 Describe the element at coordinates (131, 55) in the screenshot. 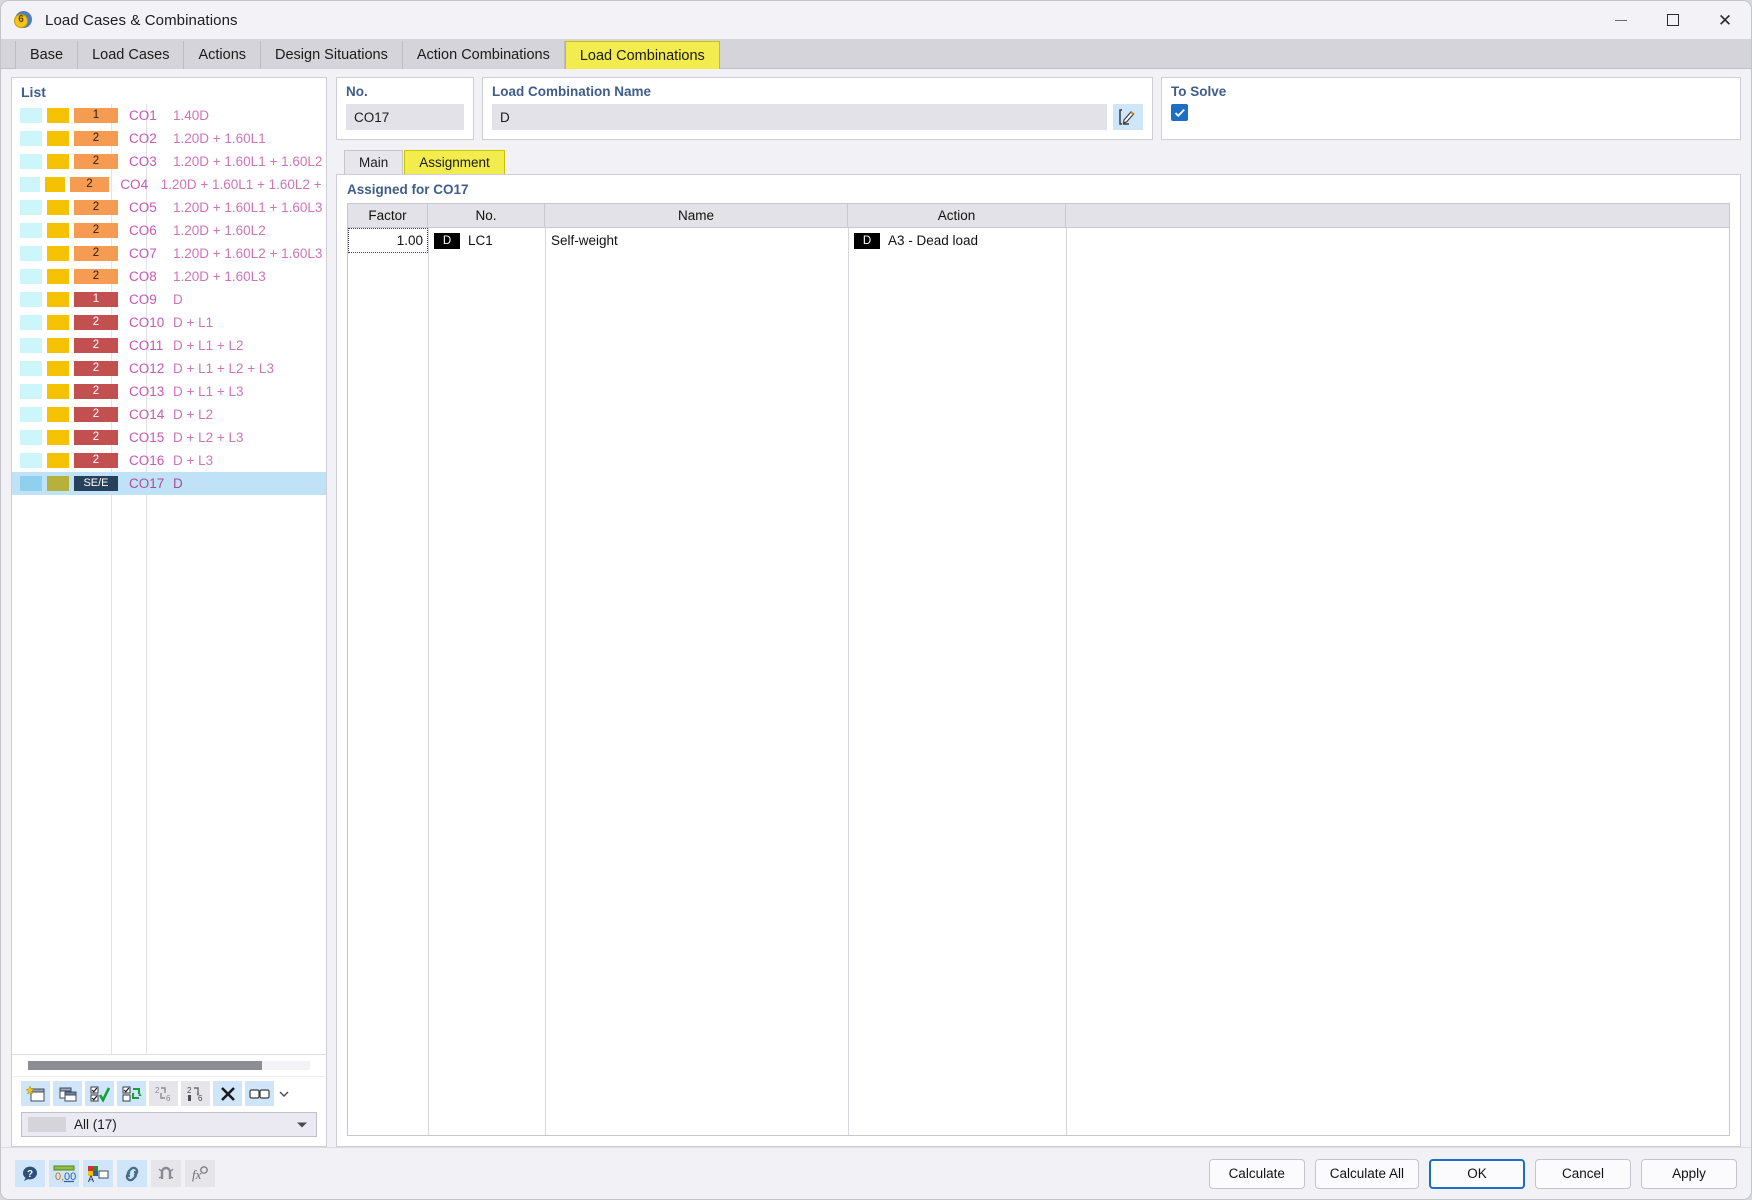

I see `tab-load-cases: Load Cases` at that location.